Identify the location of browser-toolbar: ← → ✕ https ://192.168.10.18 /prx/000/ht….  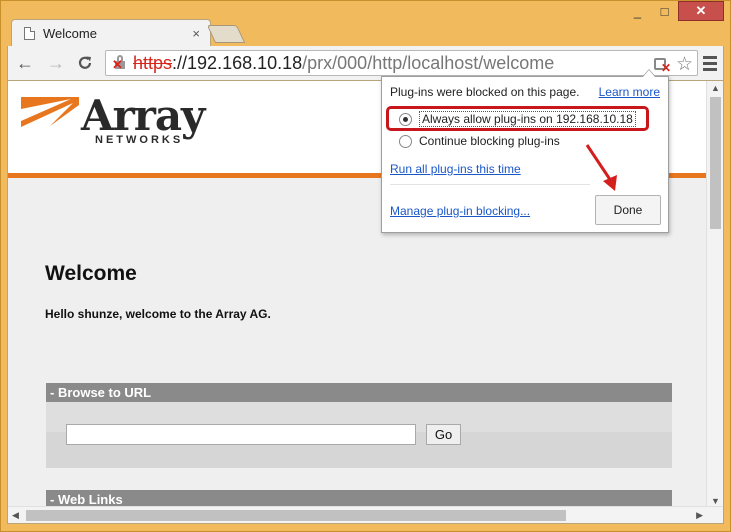
(365, 63).